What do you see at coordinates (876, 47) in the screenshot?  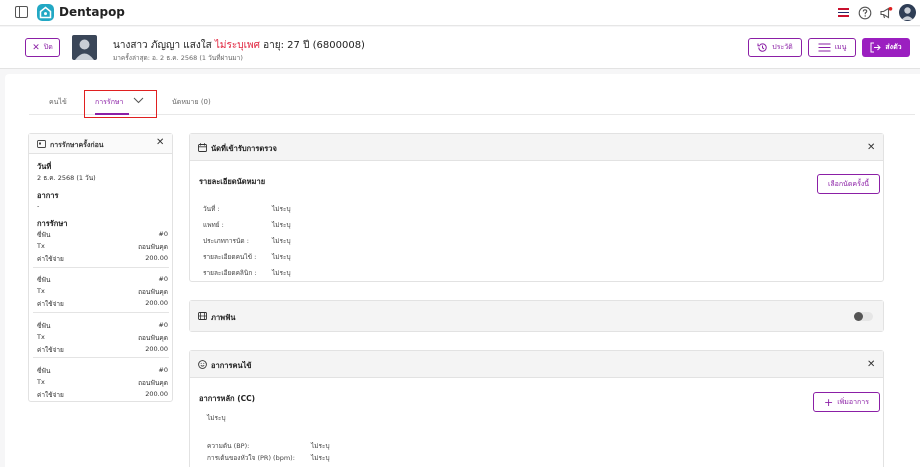 I see `send-out-icon` at bounding box center [876, 47].